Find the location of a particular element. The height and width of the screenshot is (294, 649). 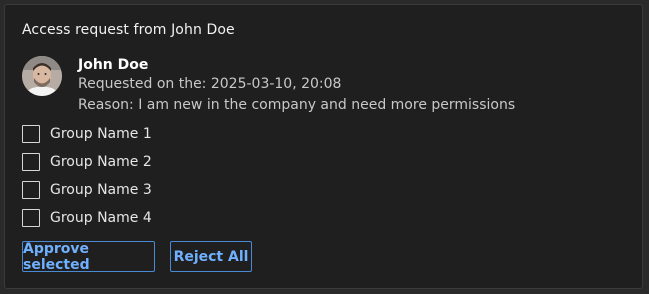

group-row-1: Group Name 1 is located at coordinates (87, 134).